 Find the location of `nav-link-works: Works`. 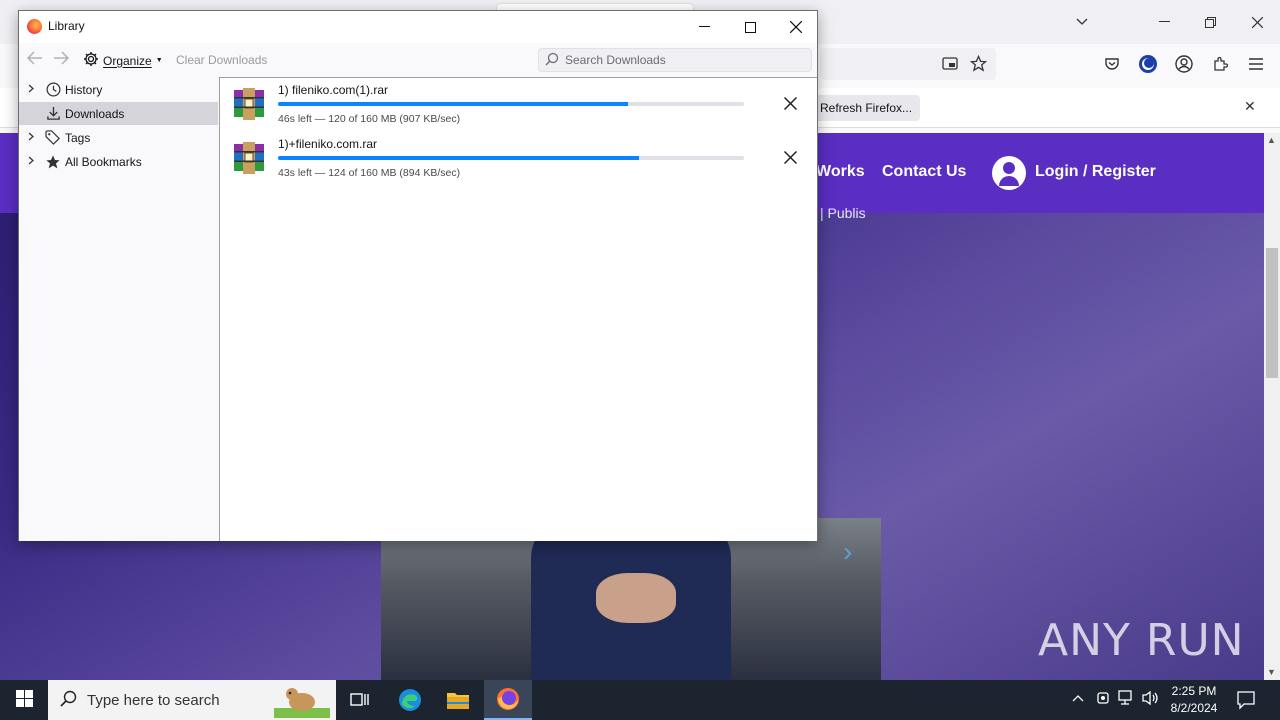

nav-link-works: Works is located at coordinates (840, 172).